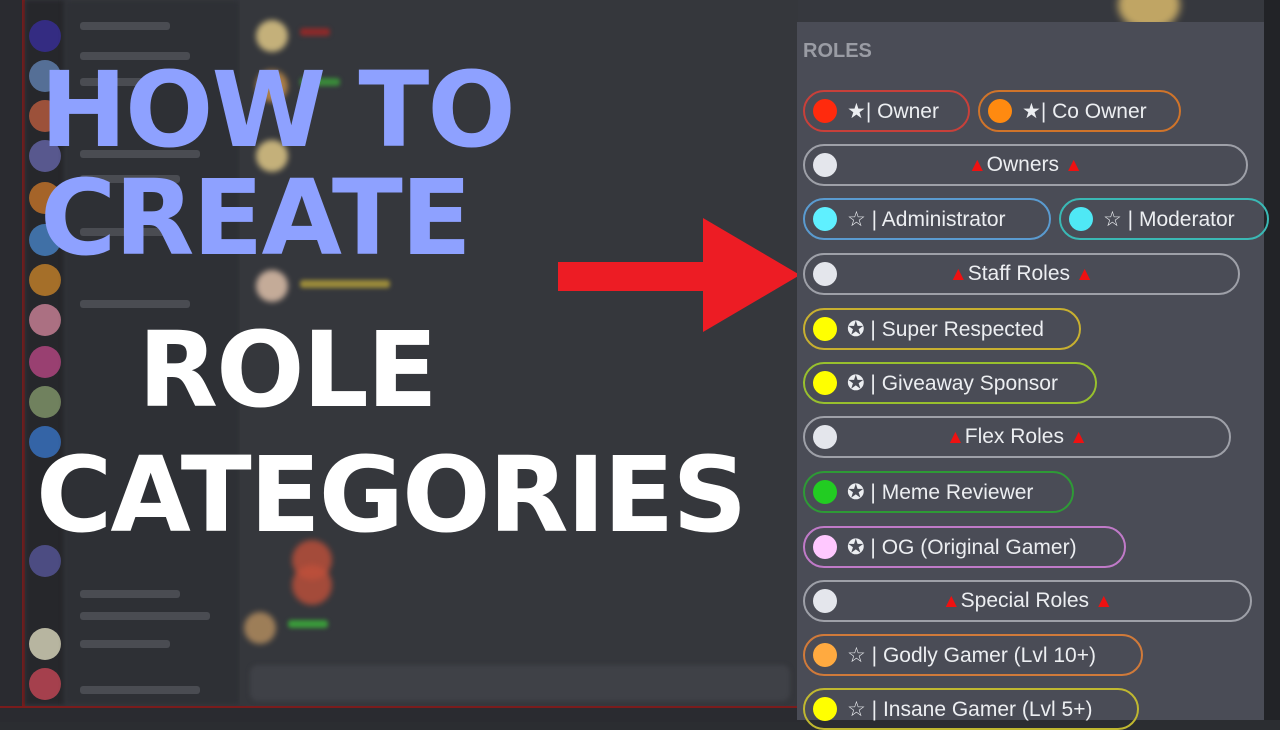 Image resolution: width=1280 pixels, height=730 pixels. I want to click on role-pill: ✪ | Giveaway Sponsor, so click(950, 383).